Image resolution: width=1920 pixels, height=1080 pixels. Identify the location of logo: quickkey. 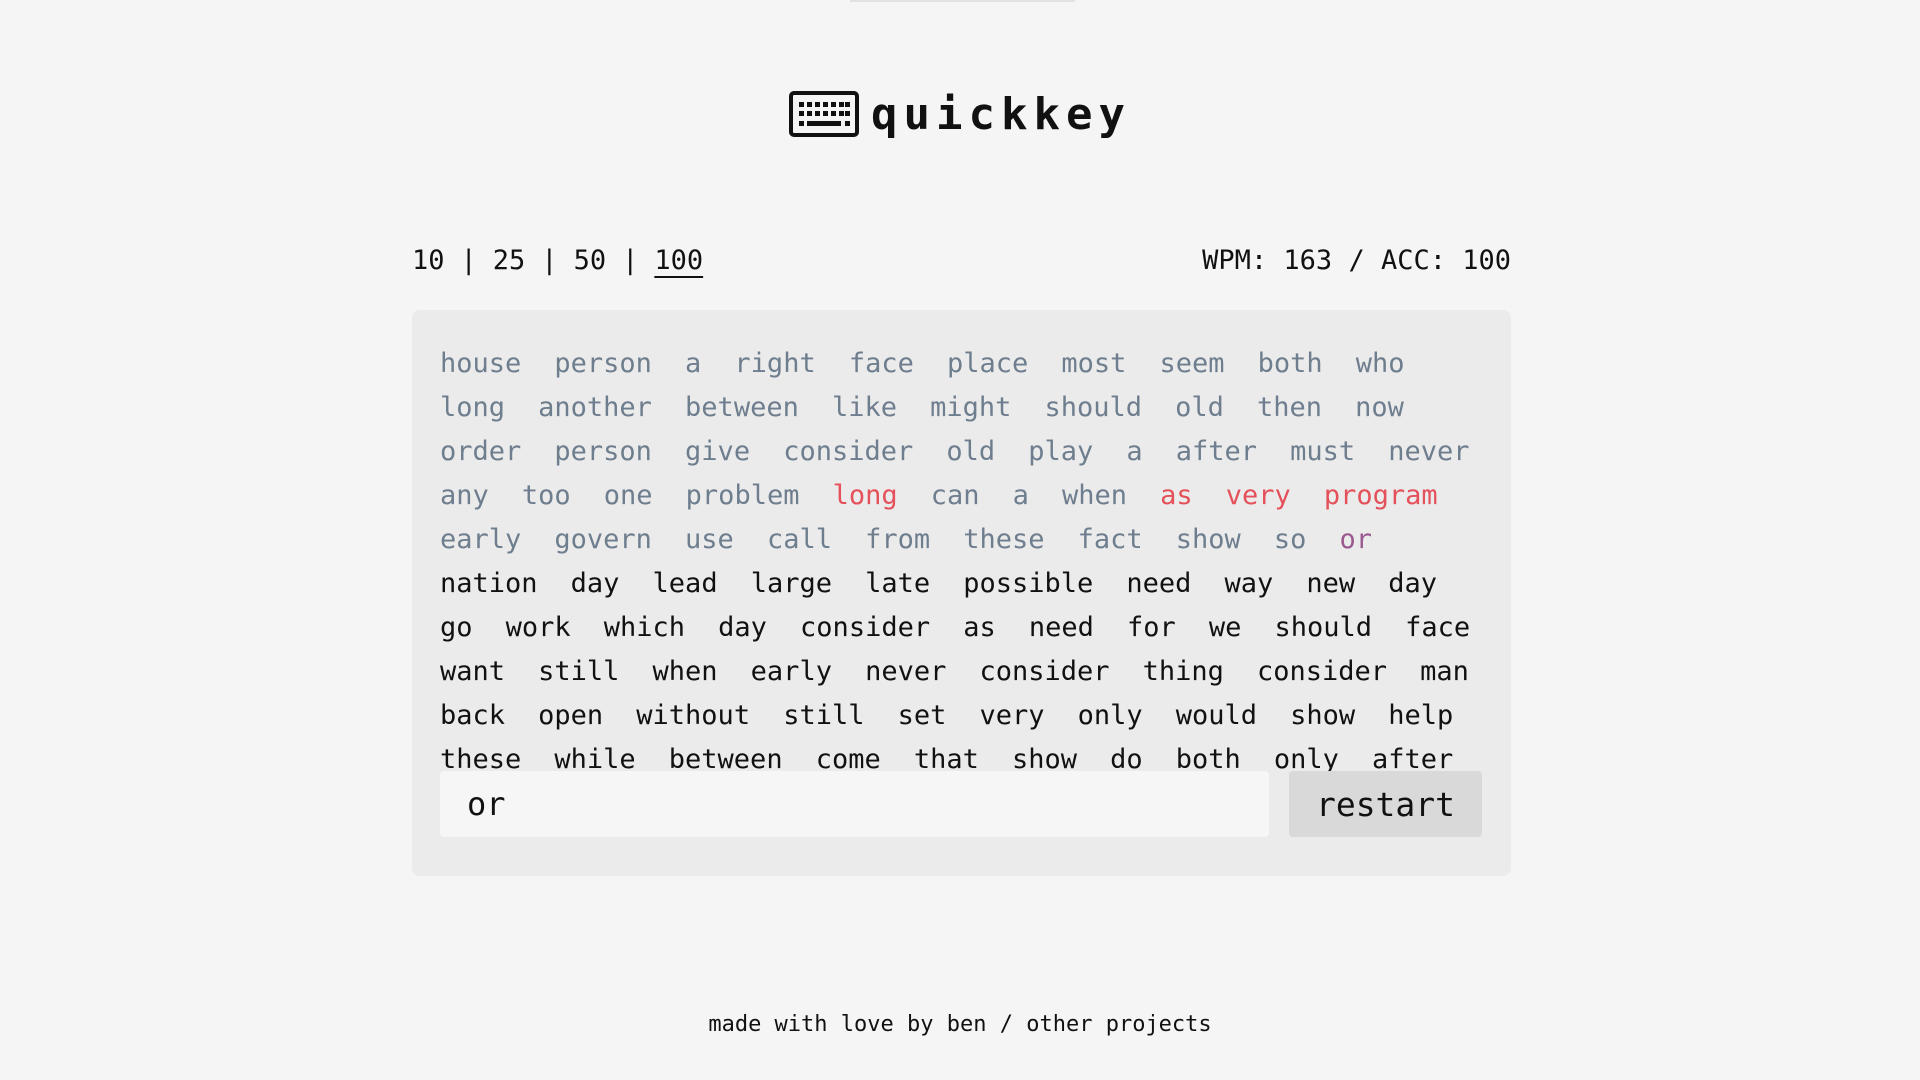
(960, 114).